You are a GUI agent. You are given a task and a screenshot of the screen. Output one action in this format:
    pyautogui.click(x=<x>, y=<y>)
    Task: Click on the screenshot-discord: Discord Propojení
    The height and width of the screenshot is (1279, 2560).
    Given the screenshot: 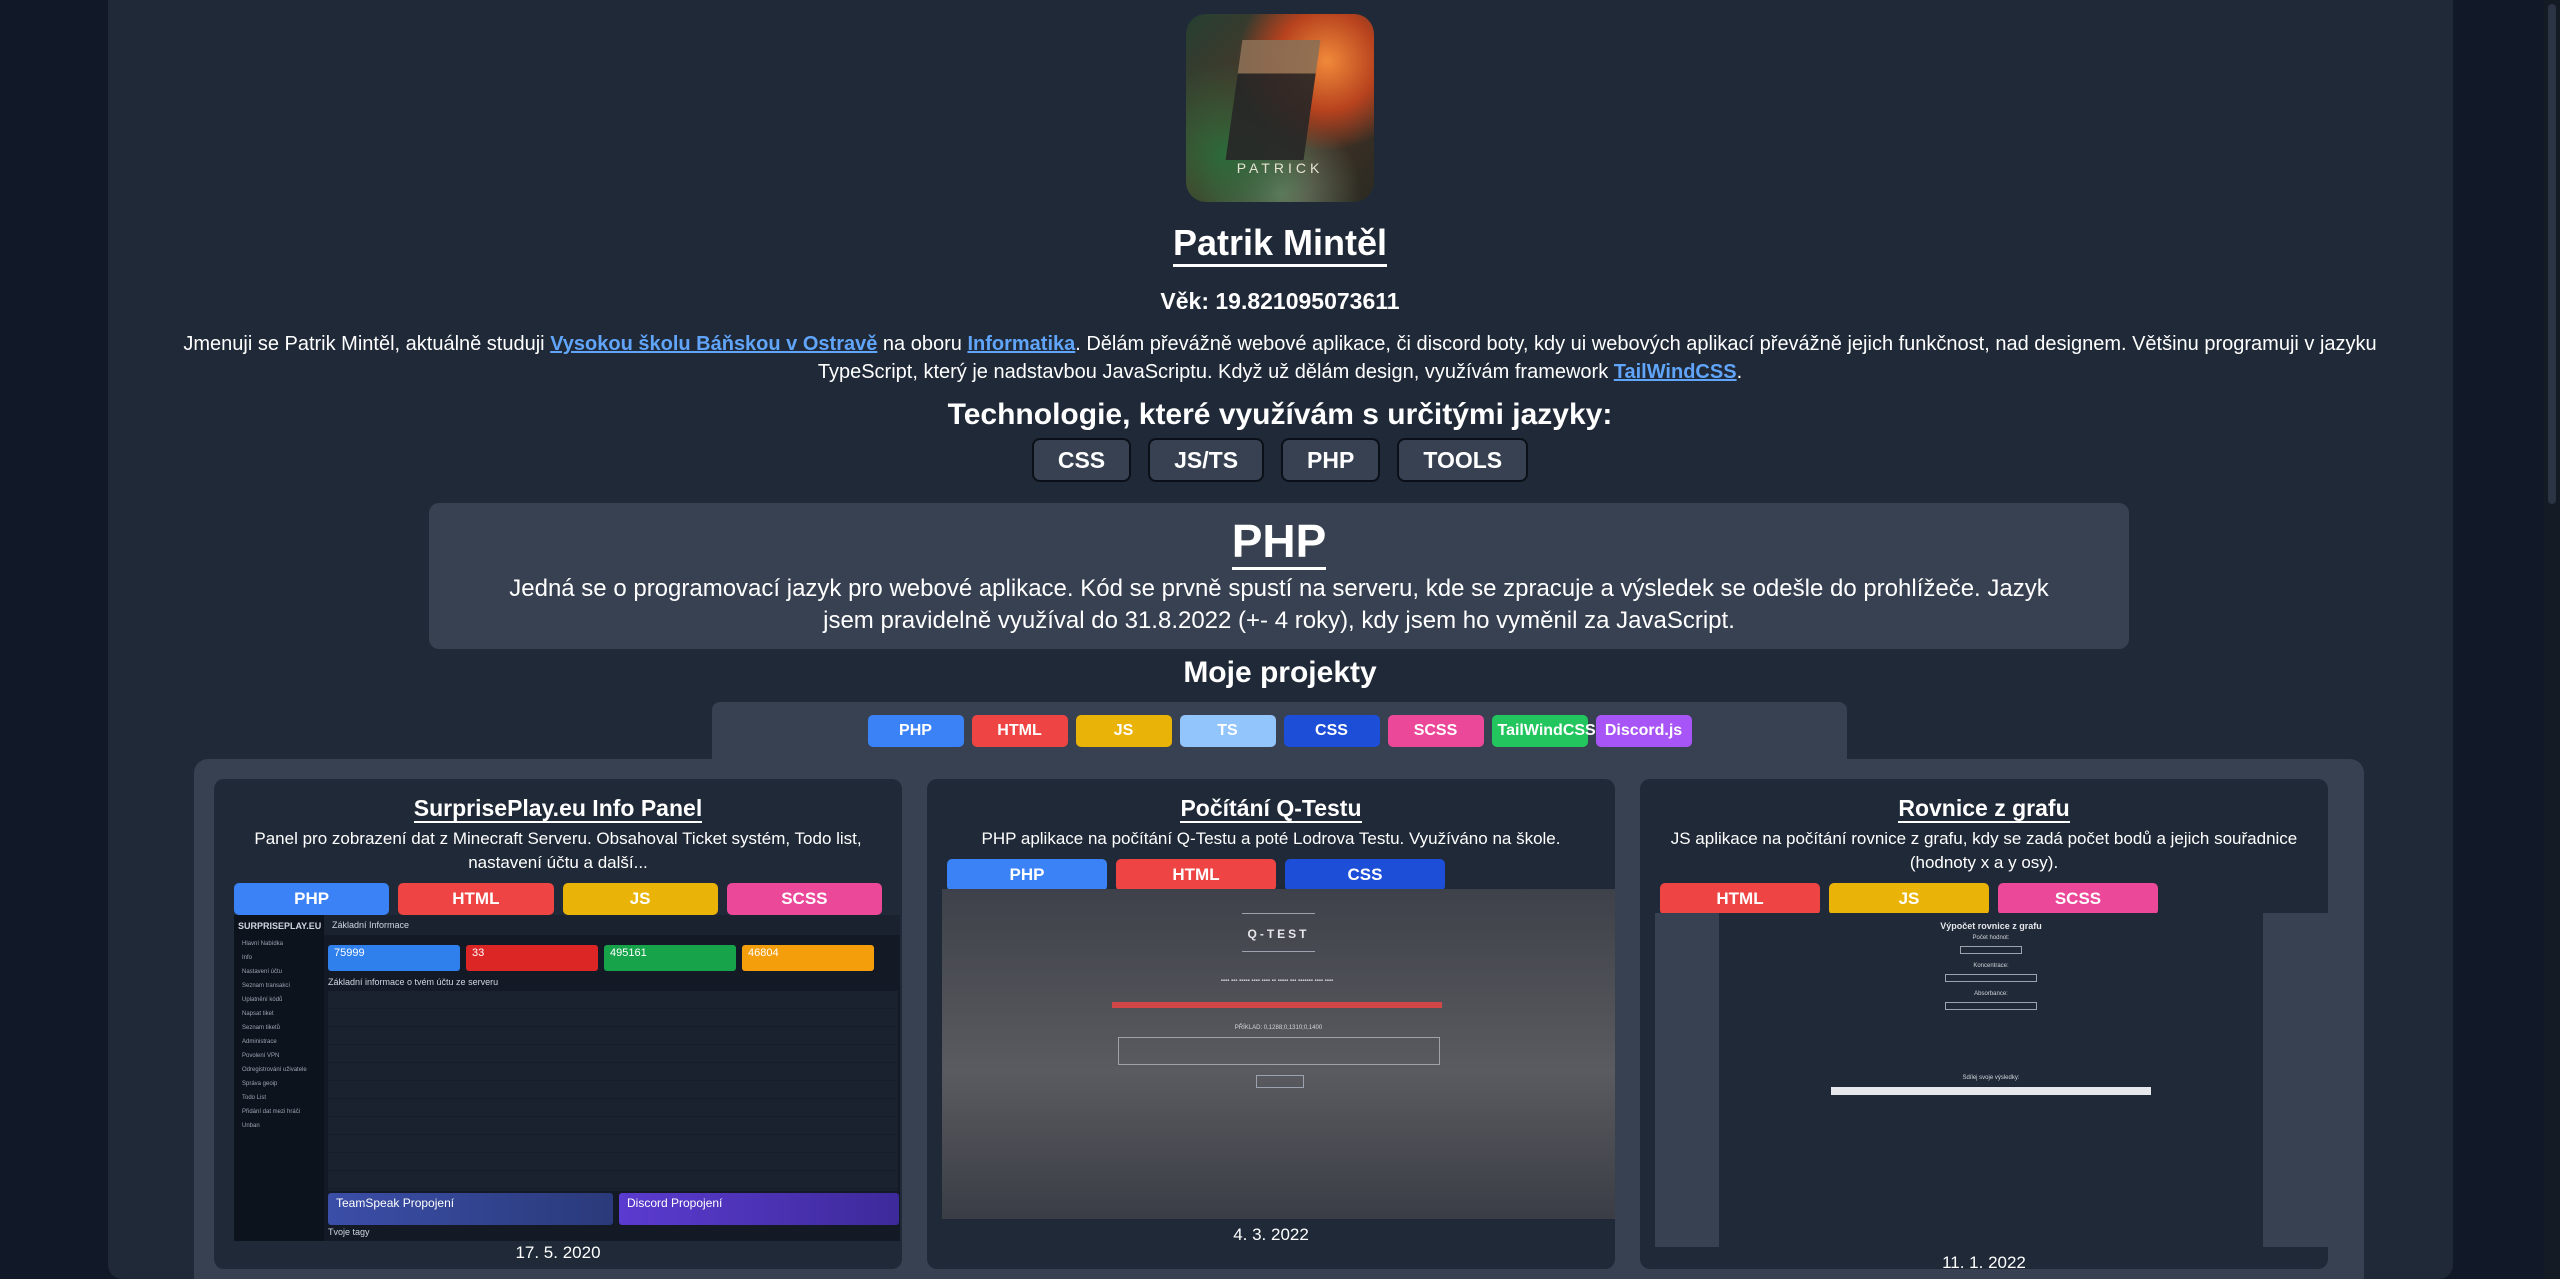 What is the action you would take?
    pyautogui.click(x=759, y=1209)
    